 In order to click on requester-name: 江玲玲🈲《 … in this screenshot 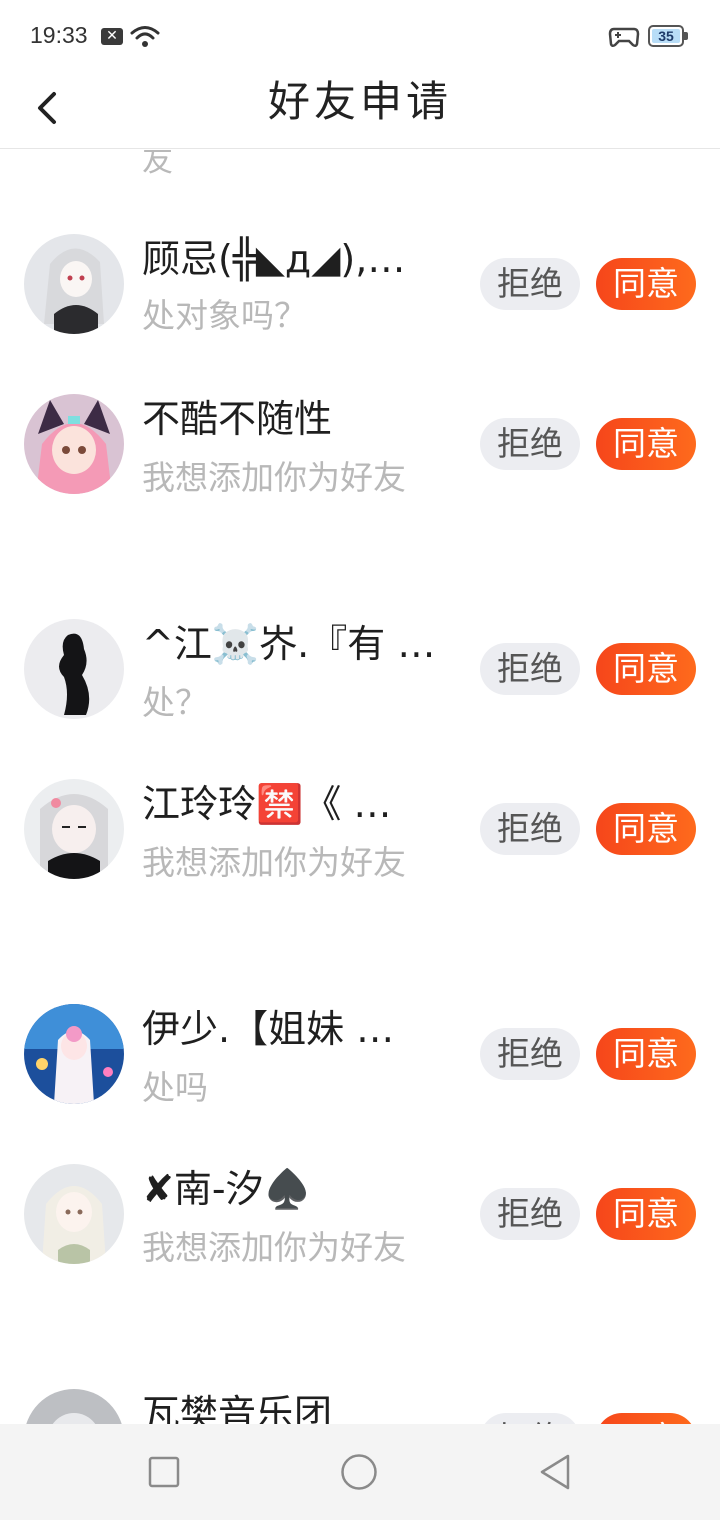, I will do `click(267, 804)`.